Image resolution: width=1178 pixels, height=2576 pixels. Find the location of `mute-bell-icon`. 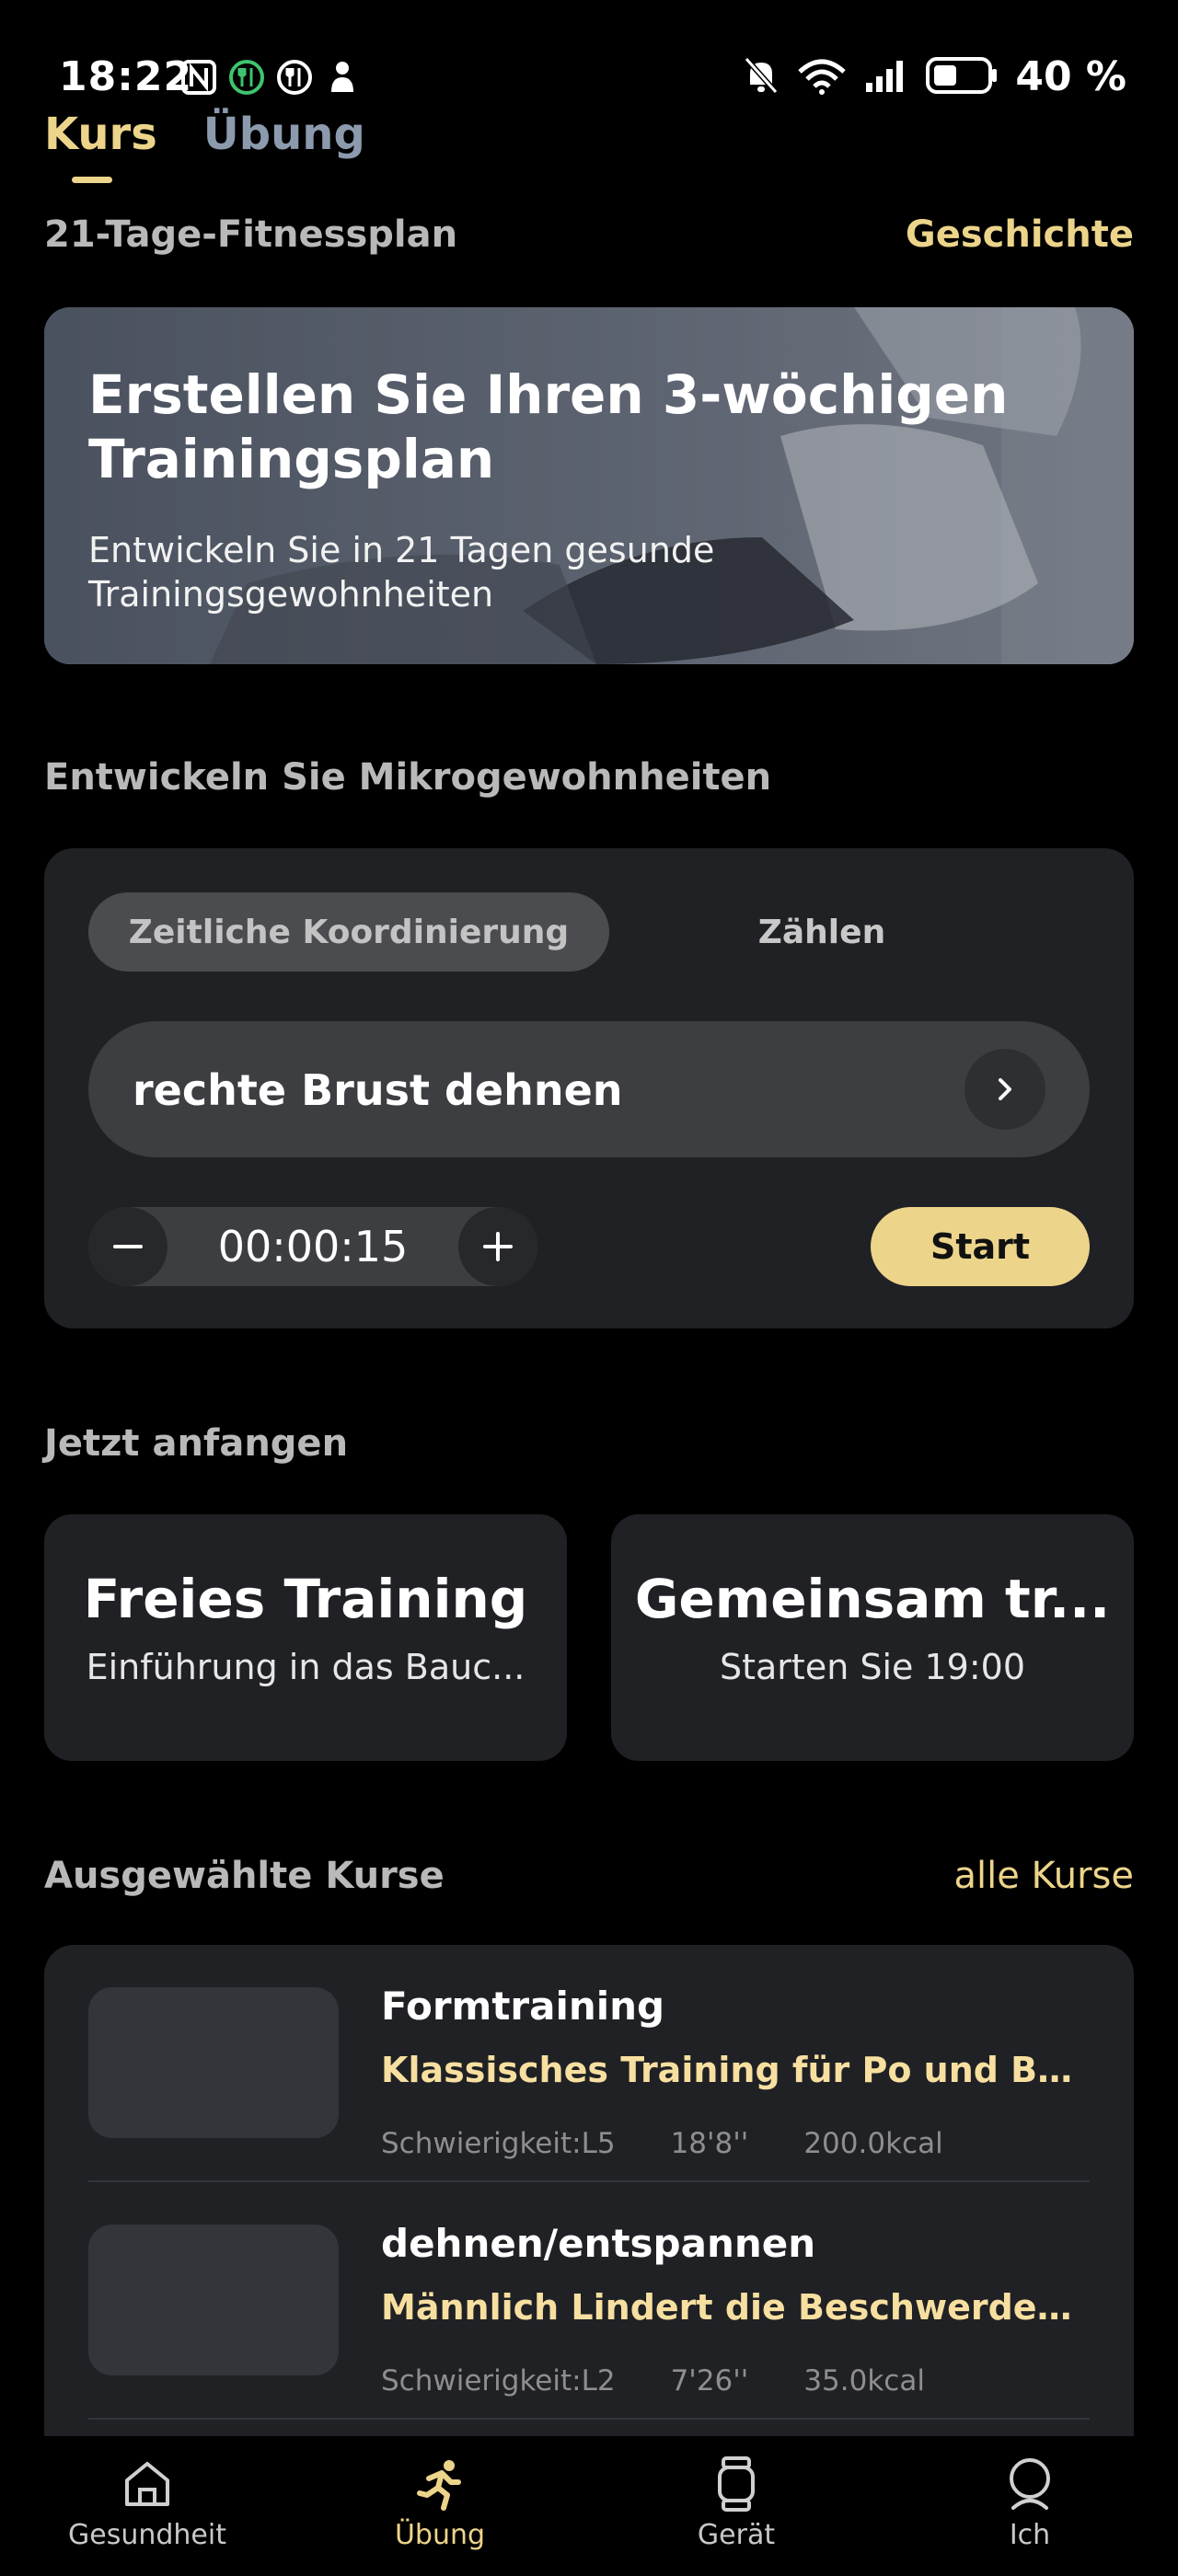

mute-bell-icon is located at coordinates (761, 77).